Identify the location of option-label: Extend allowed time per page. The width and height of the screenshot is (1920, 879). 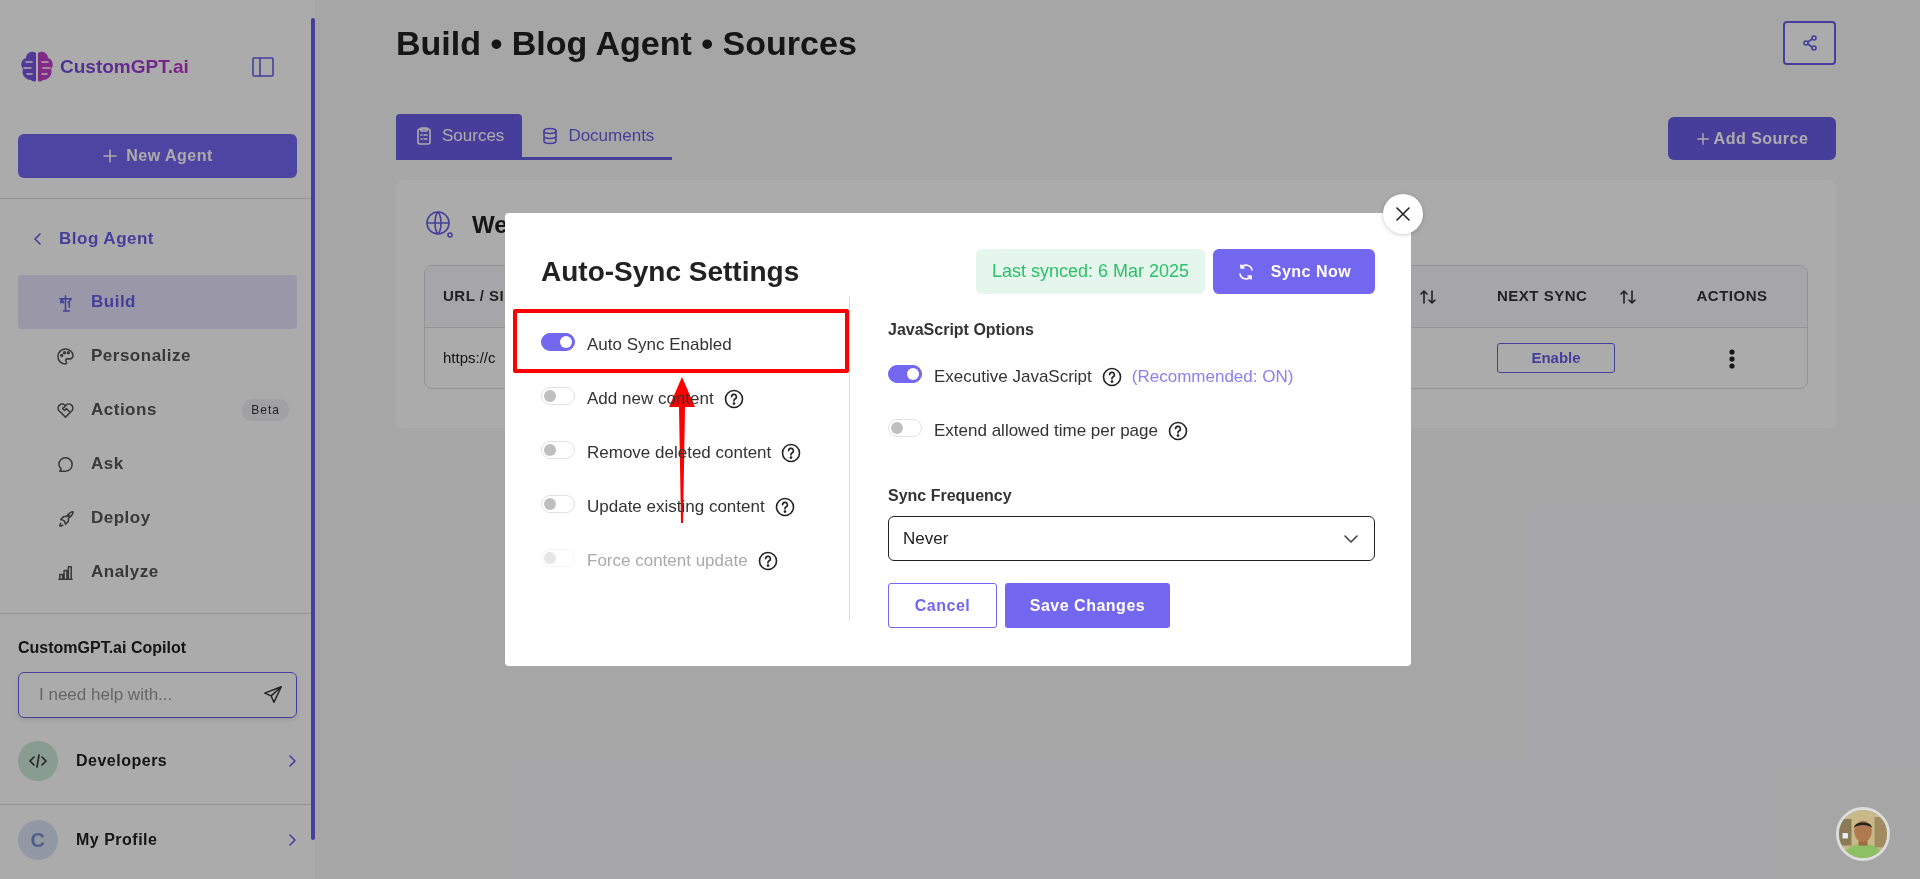
(1046, 431).